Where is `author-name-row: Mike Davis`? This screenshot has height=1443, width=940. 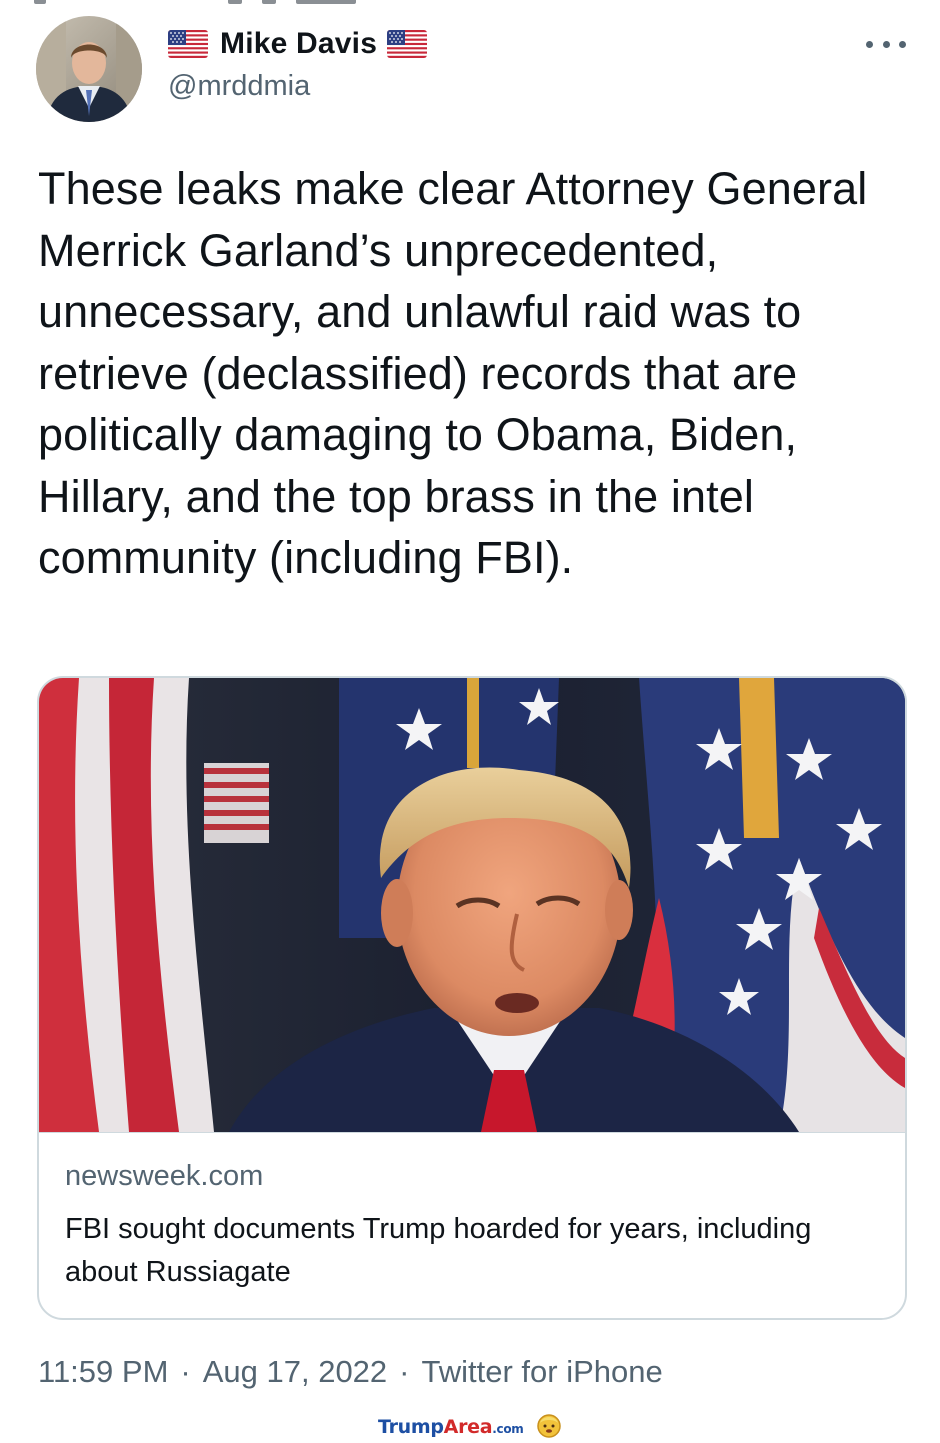 author-name-row: Mike Davis is located at coordinates (298, 44).